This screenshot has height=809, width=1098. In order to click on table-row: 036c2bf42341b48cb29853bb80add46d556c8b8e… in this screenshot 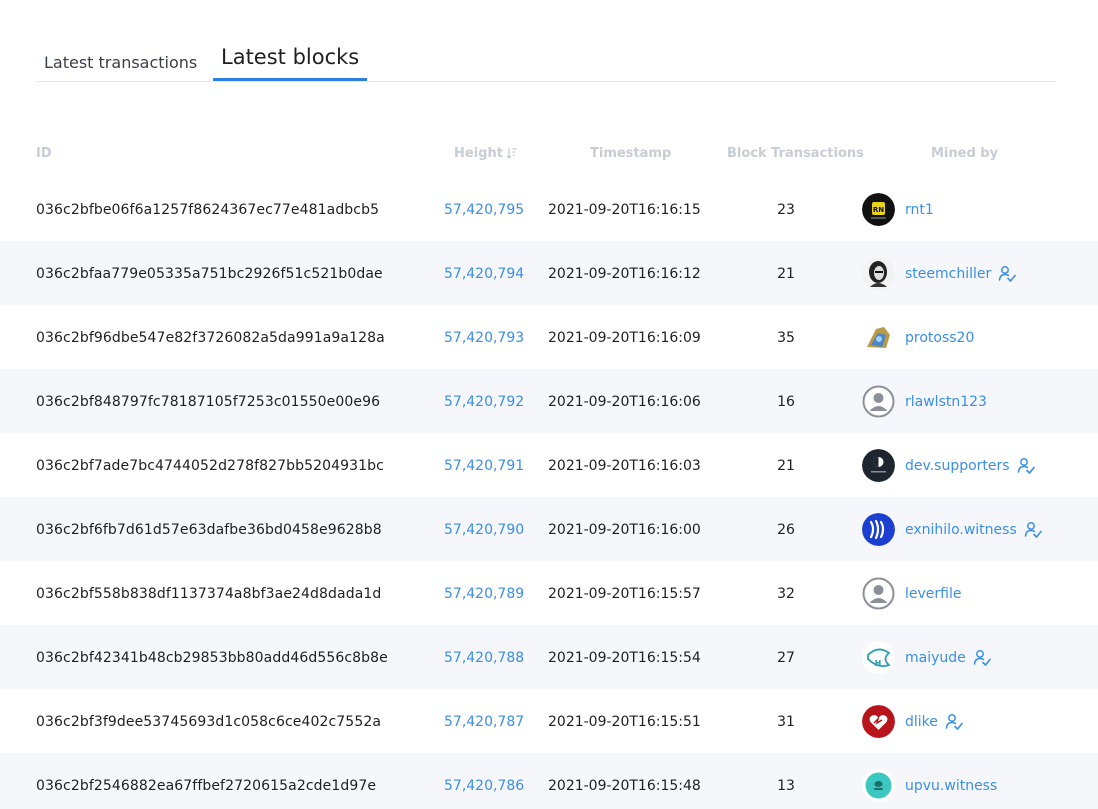, I will do `click(549, 657)`.